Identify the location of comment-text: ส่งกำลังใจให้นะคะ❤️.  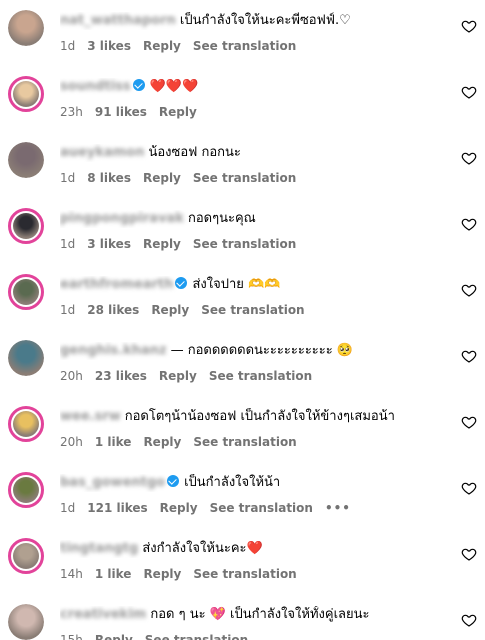
(202, 548).